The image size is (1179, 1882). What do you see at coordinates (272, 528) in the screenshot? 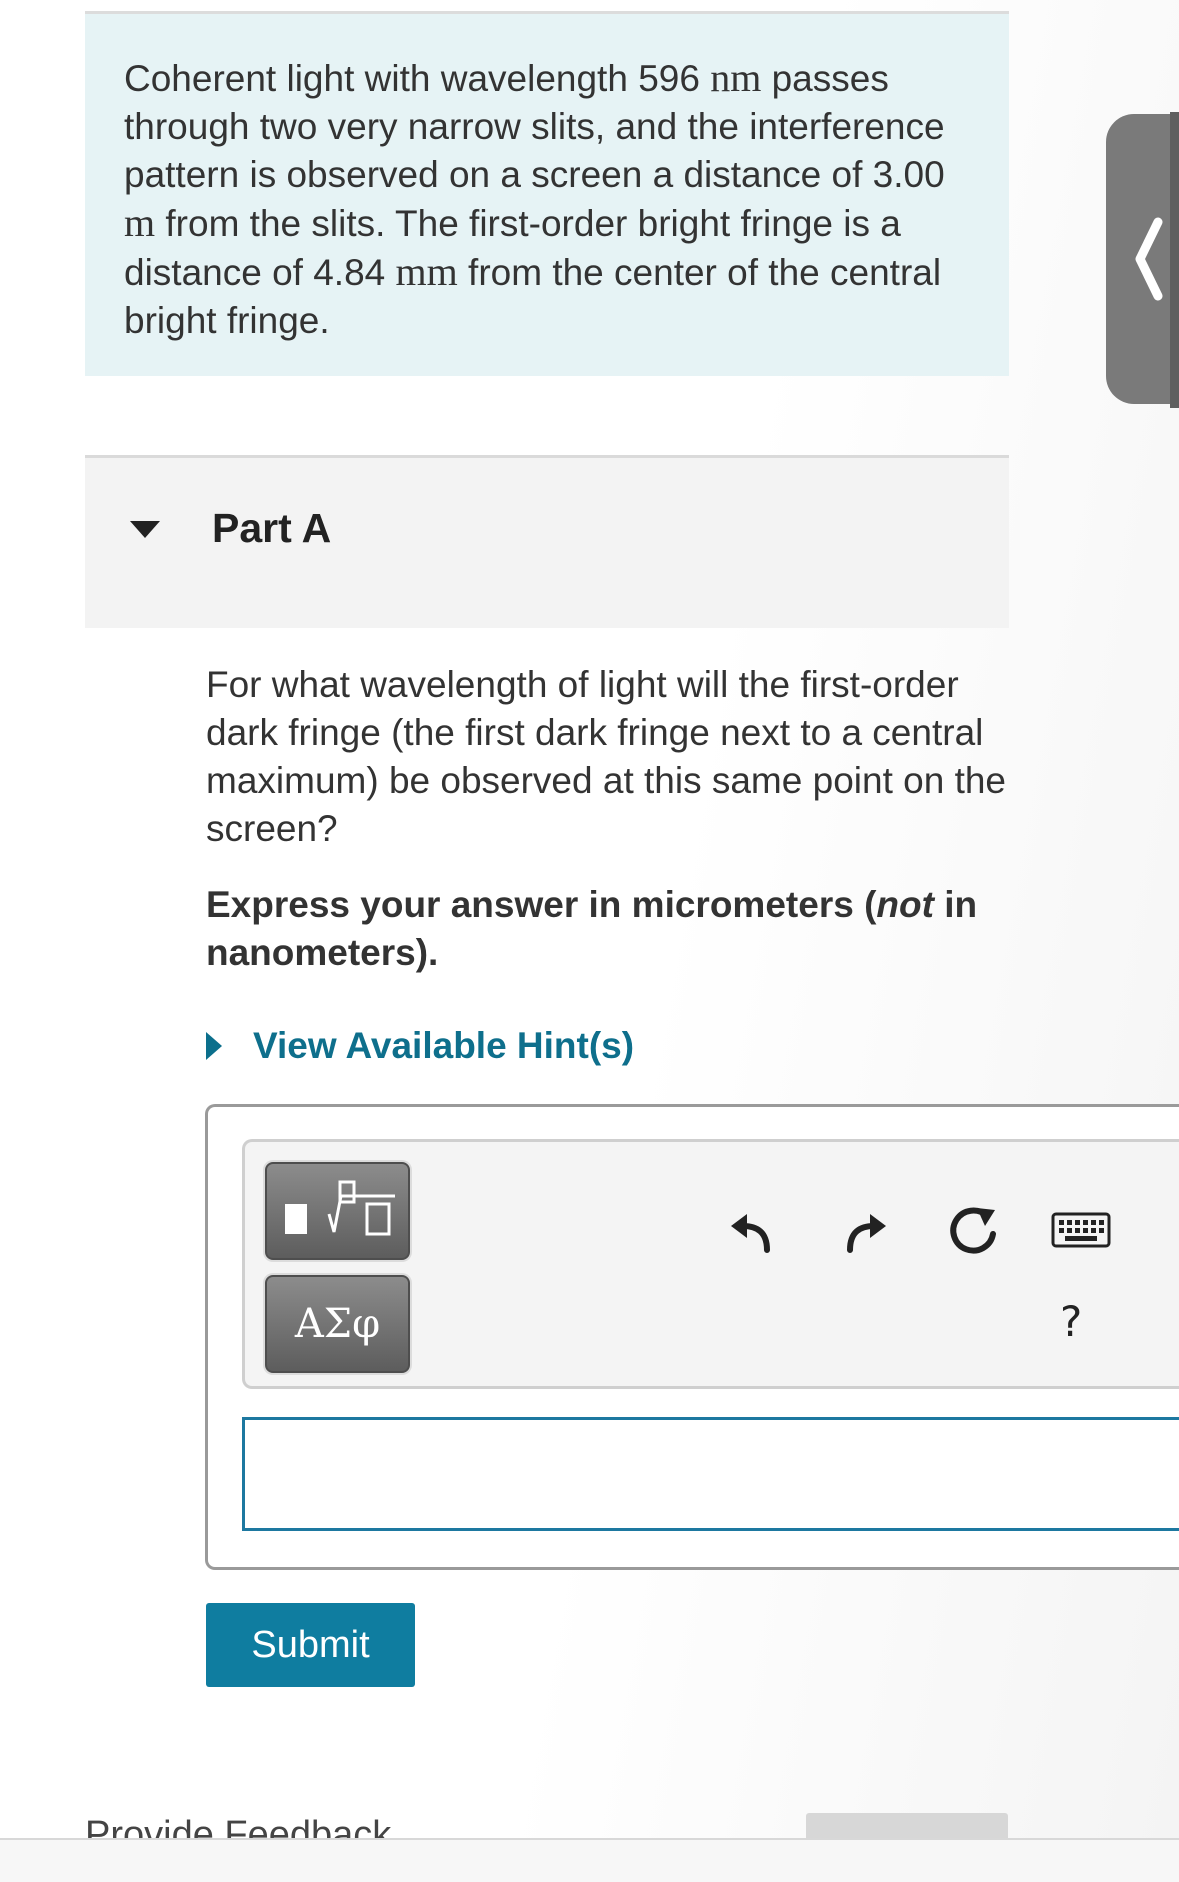
I see `part-title: Part A` at bounding box center [272, 528].